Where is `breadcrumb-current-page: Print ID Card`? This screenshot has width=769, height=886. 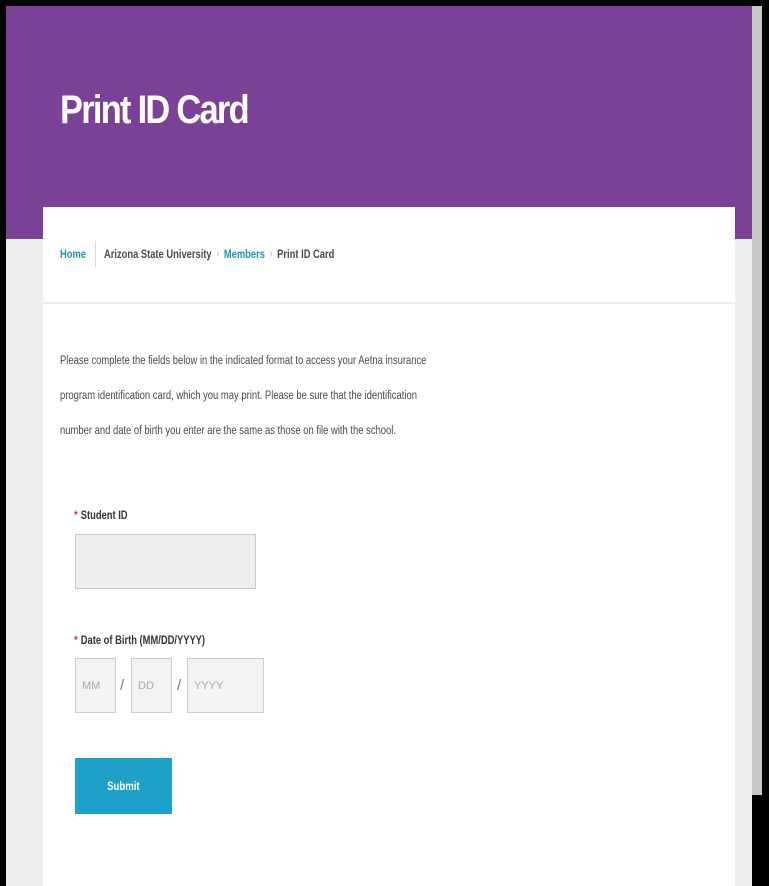 breadcrumb-current-page: Print ID Card is located at coordinates (306, 254).